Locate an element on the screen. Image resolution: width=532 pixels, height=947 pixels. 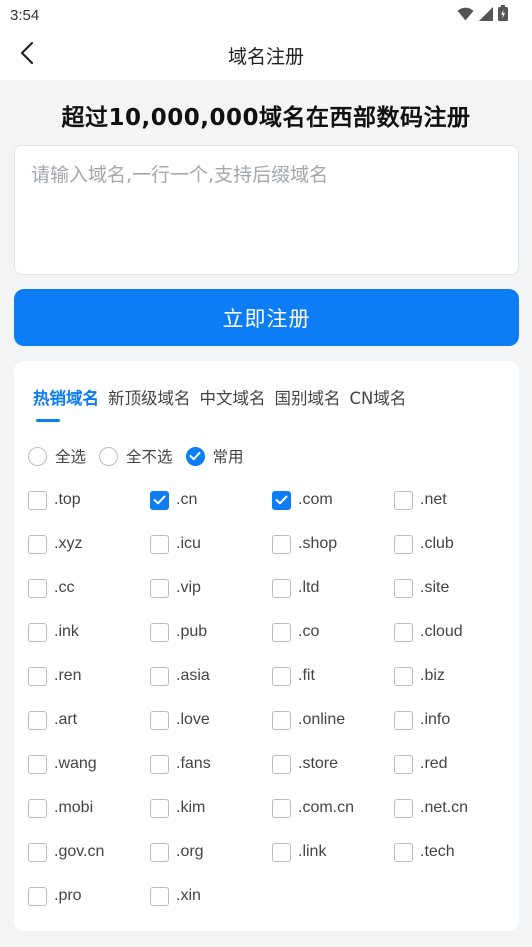
suffix-option: .ren is located at coordinates (89, 676).